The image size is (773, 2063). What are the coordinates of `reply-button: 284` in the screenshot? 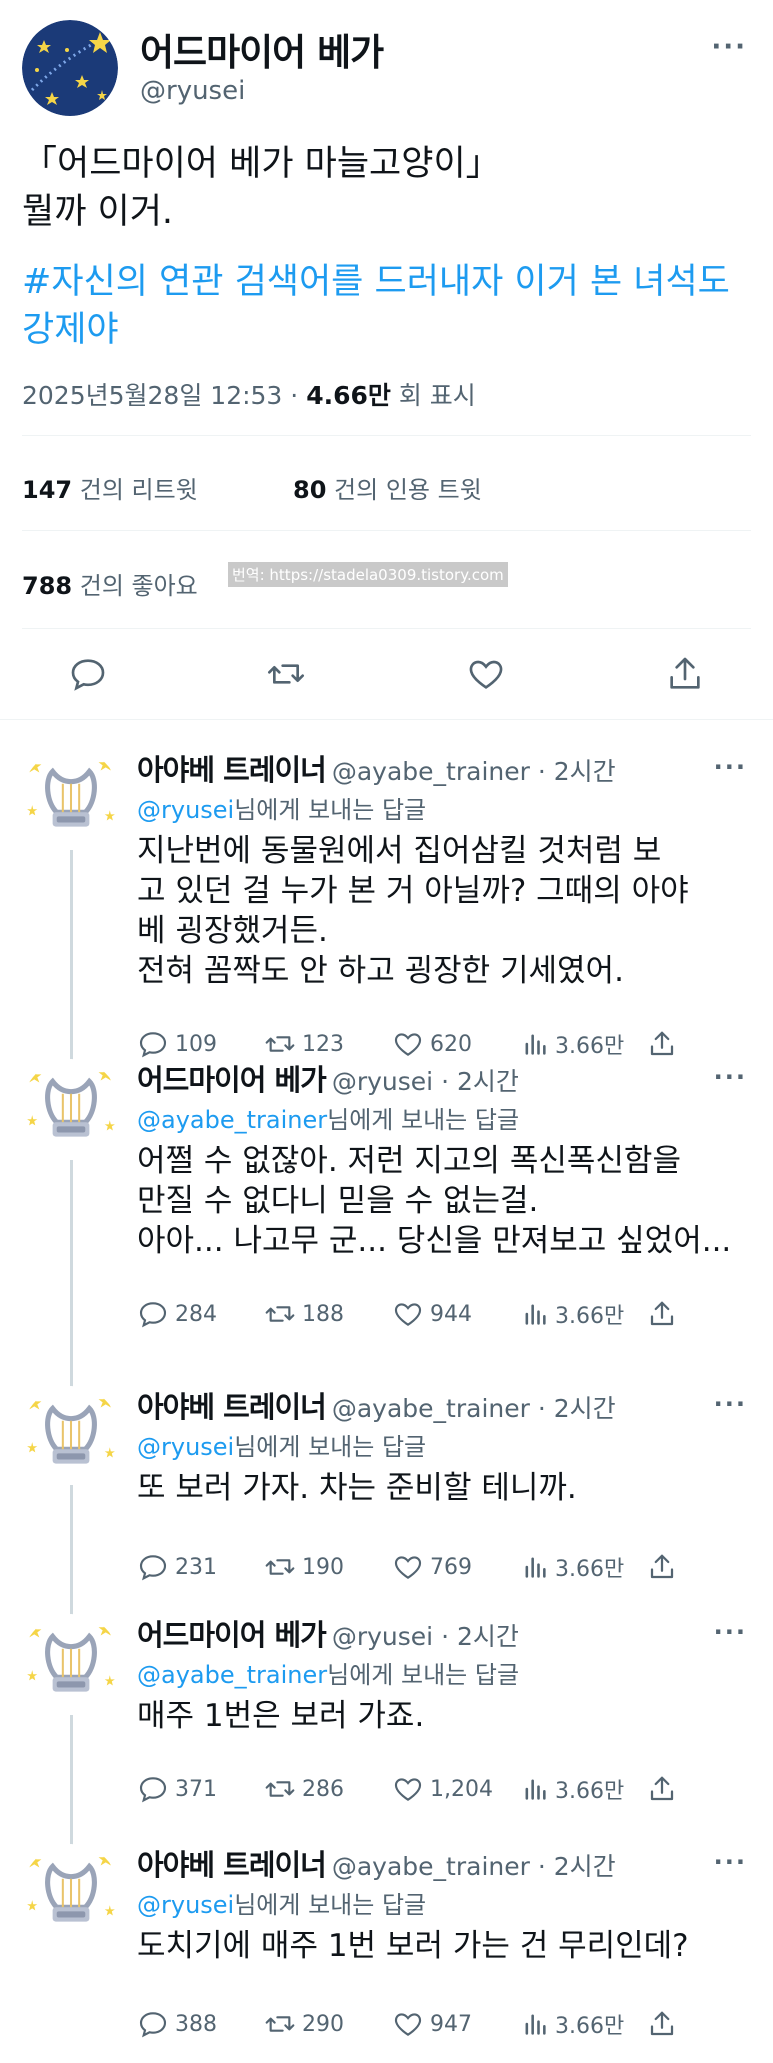 It's located at (177, 1314).